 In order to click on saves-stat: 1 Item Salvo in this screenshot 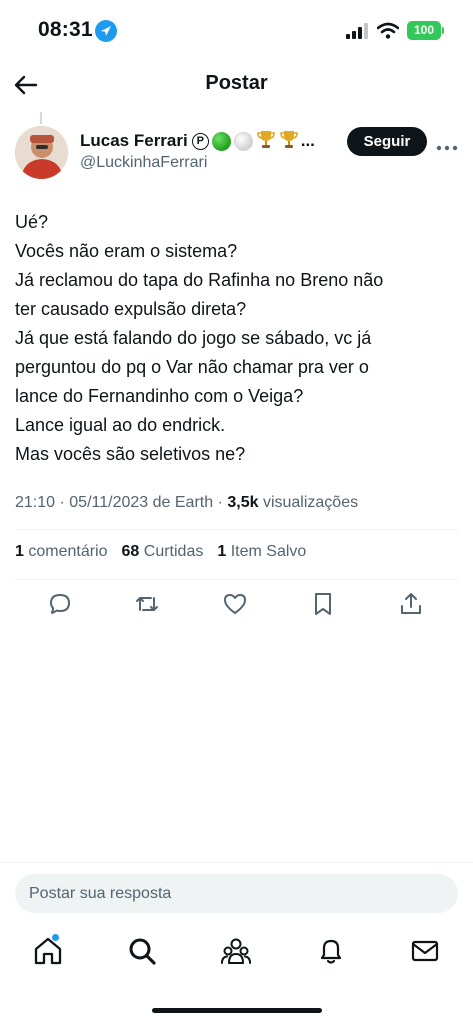, I will do `click(261, 552)`.